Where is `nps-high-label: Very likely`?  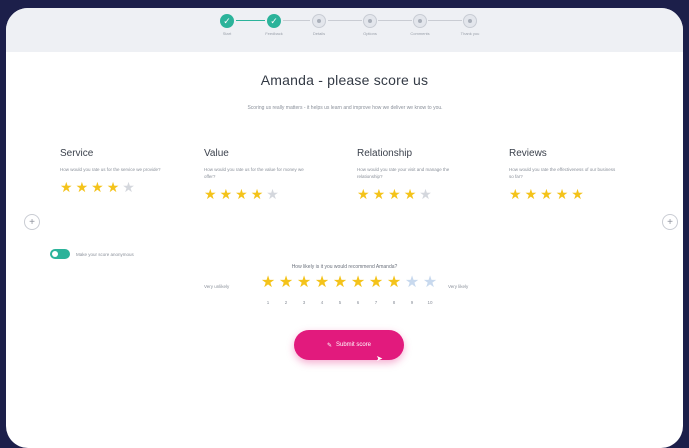
nps-high-label: Very likely is located at coordinates (458, 286).